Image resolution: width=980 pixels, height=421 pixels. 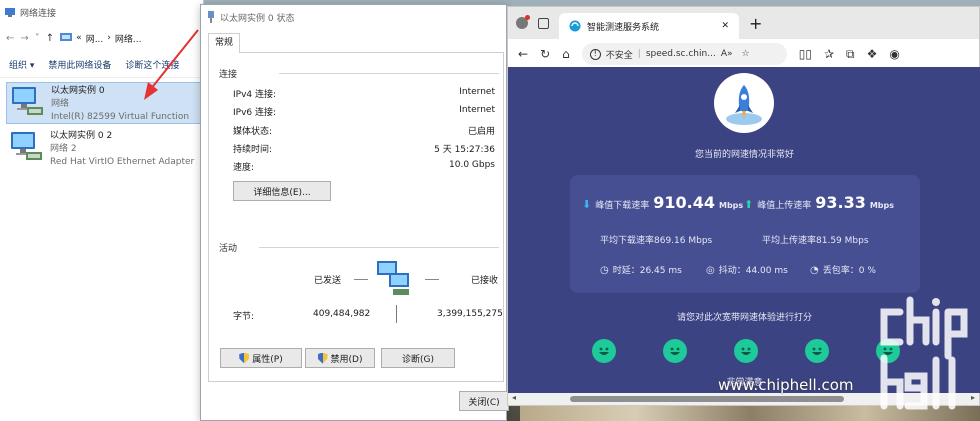 I want to click on browser-tab-title: 智能测速服务系统, so click(x=623, y=27).